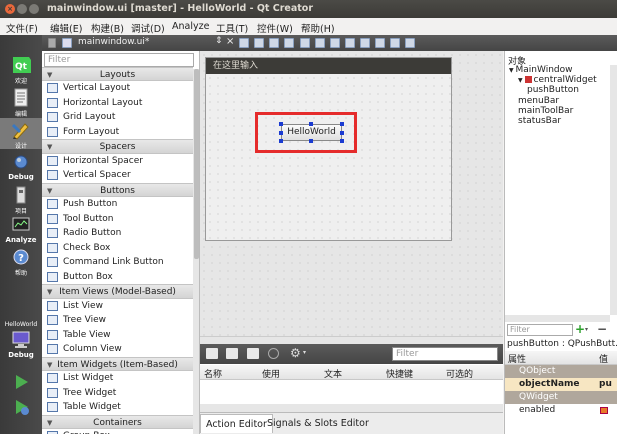 This screenshot has height=434, width=617. Describe the element at coordinates (273, 353) in the screenshot. I see `delete-action-icon` at that location.